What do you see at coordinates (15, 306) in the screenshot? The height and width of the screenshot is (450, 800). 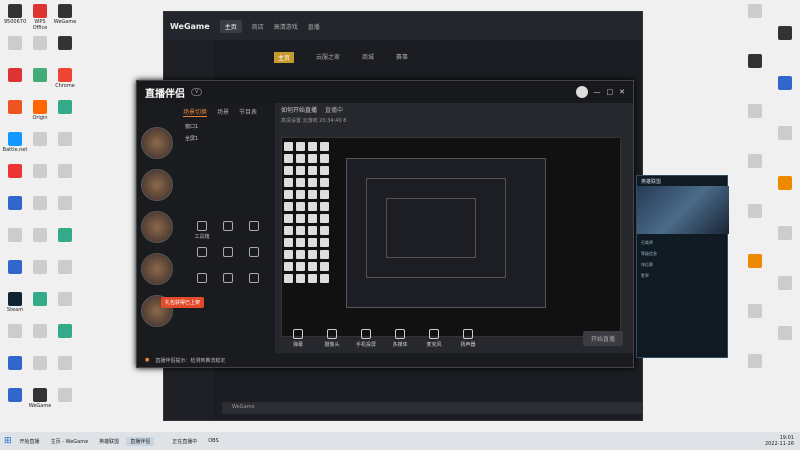 I see `desktop-shortcut: Steam` at bounding box center [15, 306].